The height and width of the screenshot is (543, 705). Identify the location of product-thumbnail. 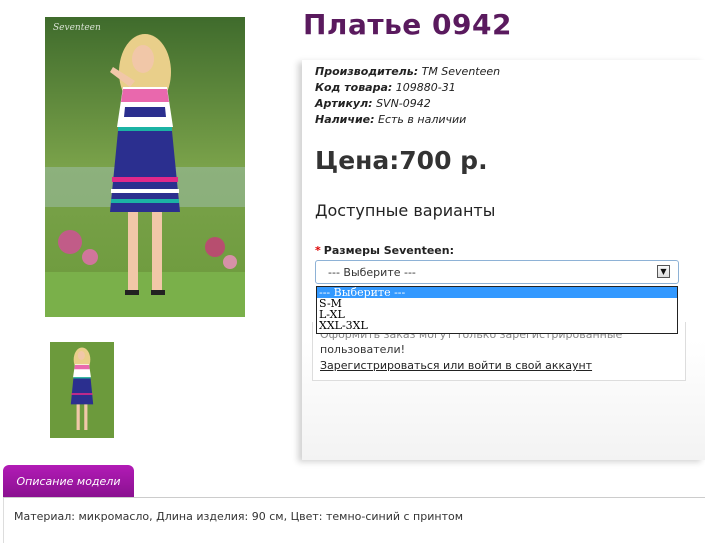
(82, 390).